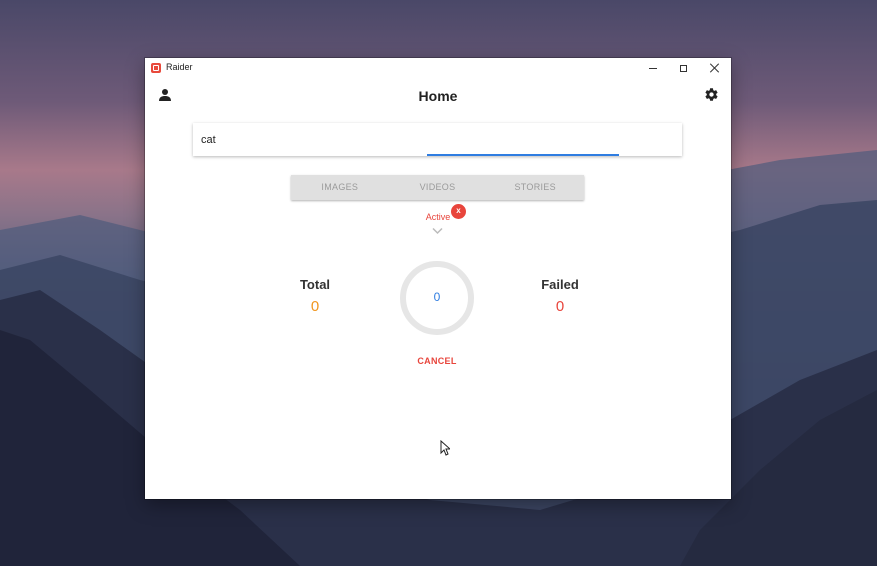  What do you see at coordinates (437, 231) in the screenshot?
I see `chevron-down-icon` at bounding box center [437, 231].